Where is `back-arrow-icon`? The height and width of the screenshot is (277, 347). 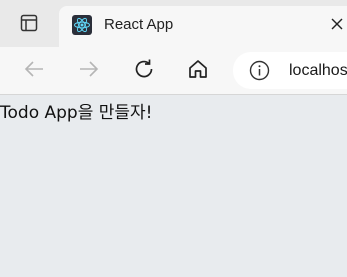
back-arrow-icon is located at coordinates (34, 71).